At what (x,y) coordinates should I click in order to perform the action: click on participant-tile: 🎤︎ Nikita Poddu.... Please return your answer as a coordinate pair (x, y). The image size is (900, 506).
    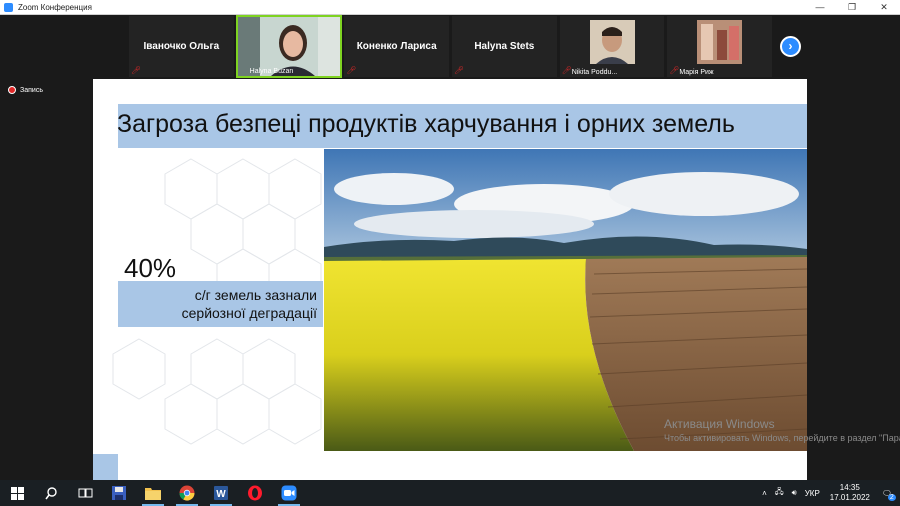
    Looking at the image, I should click on (612, 46).